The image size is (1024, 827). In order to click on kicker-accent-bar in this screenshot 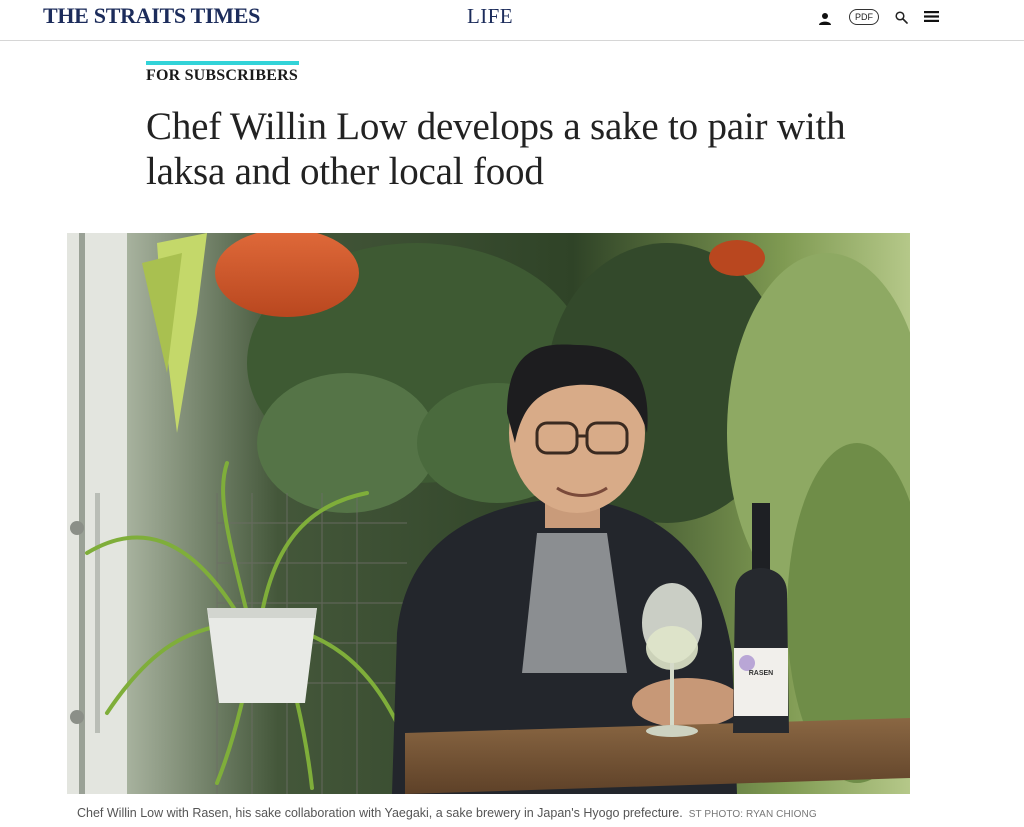, I will do `click(222, 63)`.